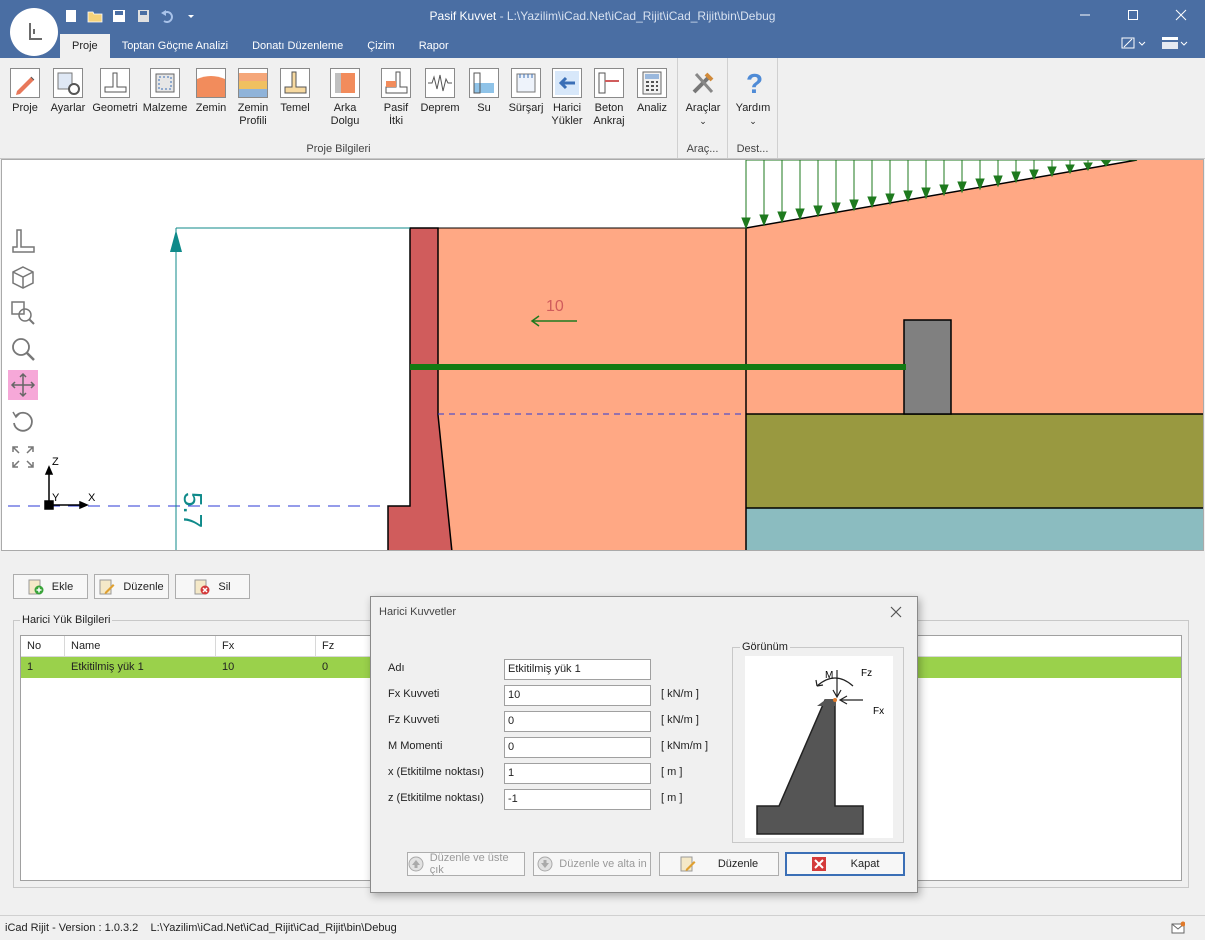 The image size is (1205, 940). I want to click on sloped-soil, so click(974, 287).